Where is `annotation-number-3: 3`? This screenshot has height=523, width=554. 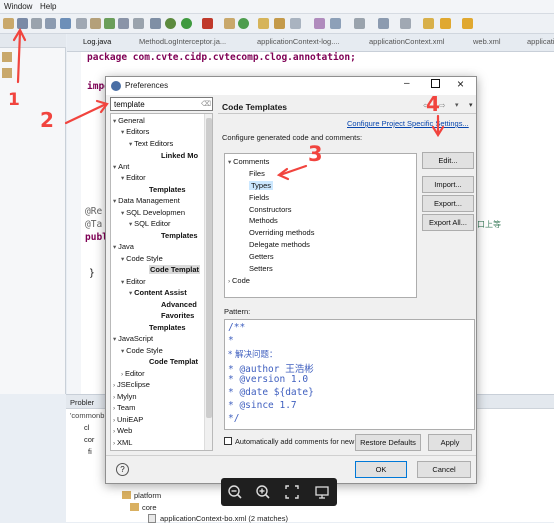
annotation-number-3: 3 is located at coordinates (315, 154).